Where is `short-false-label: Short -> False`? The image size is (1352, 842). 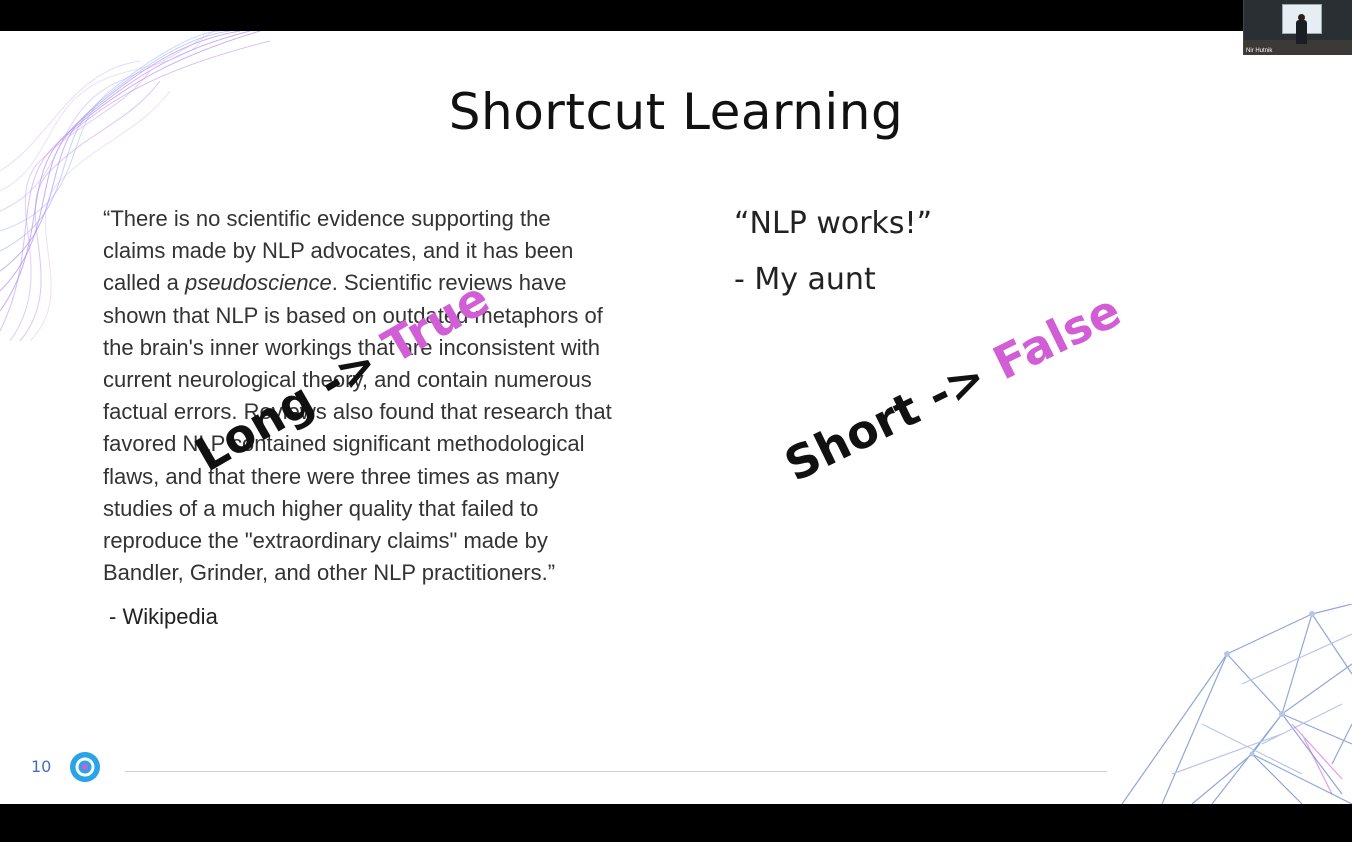 short-false-label: Short -> False is located at coordinates (952, 387).